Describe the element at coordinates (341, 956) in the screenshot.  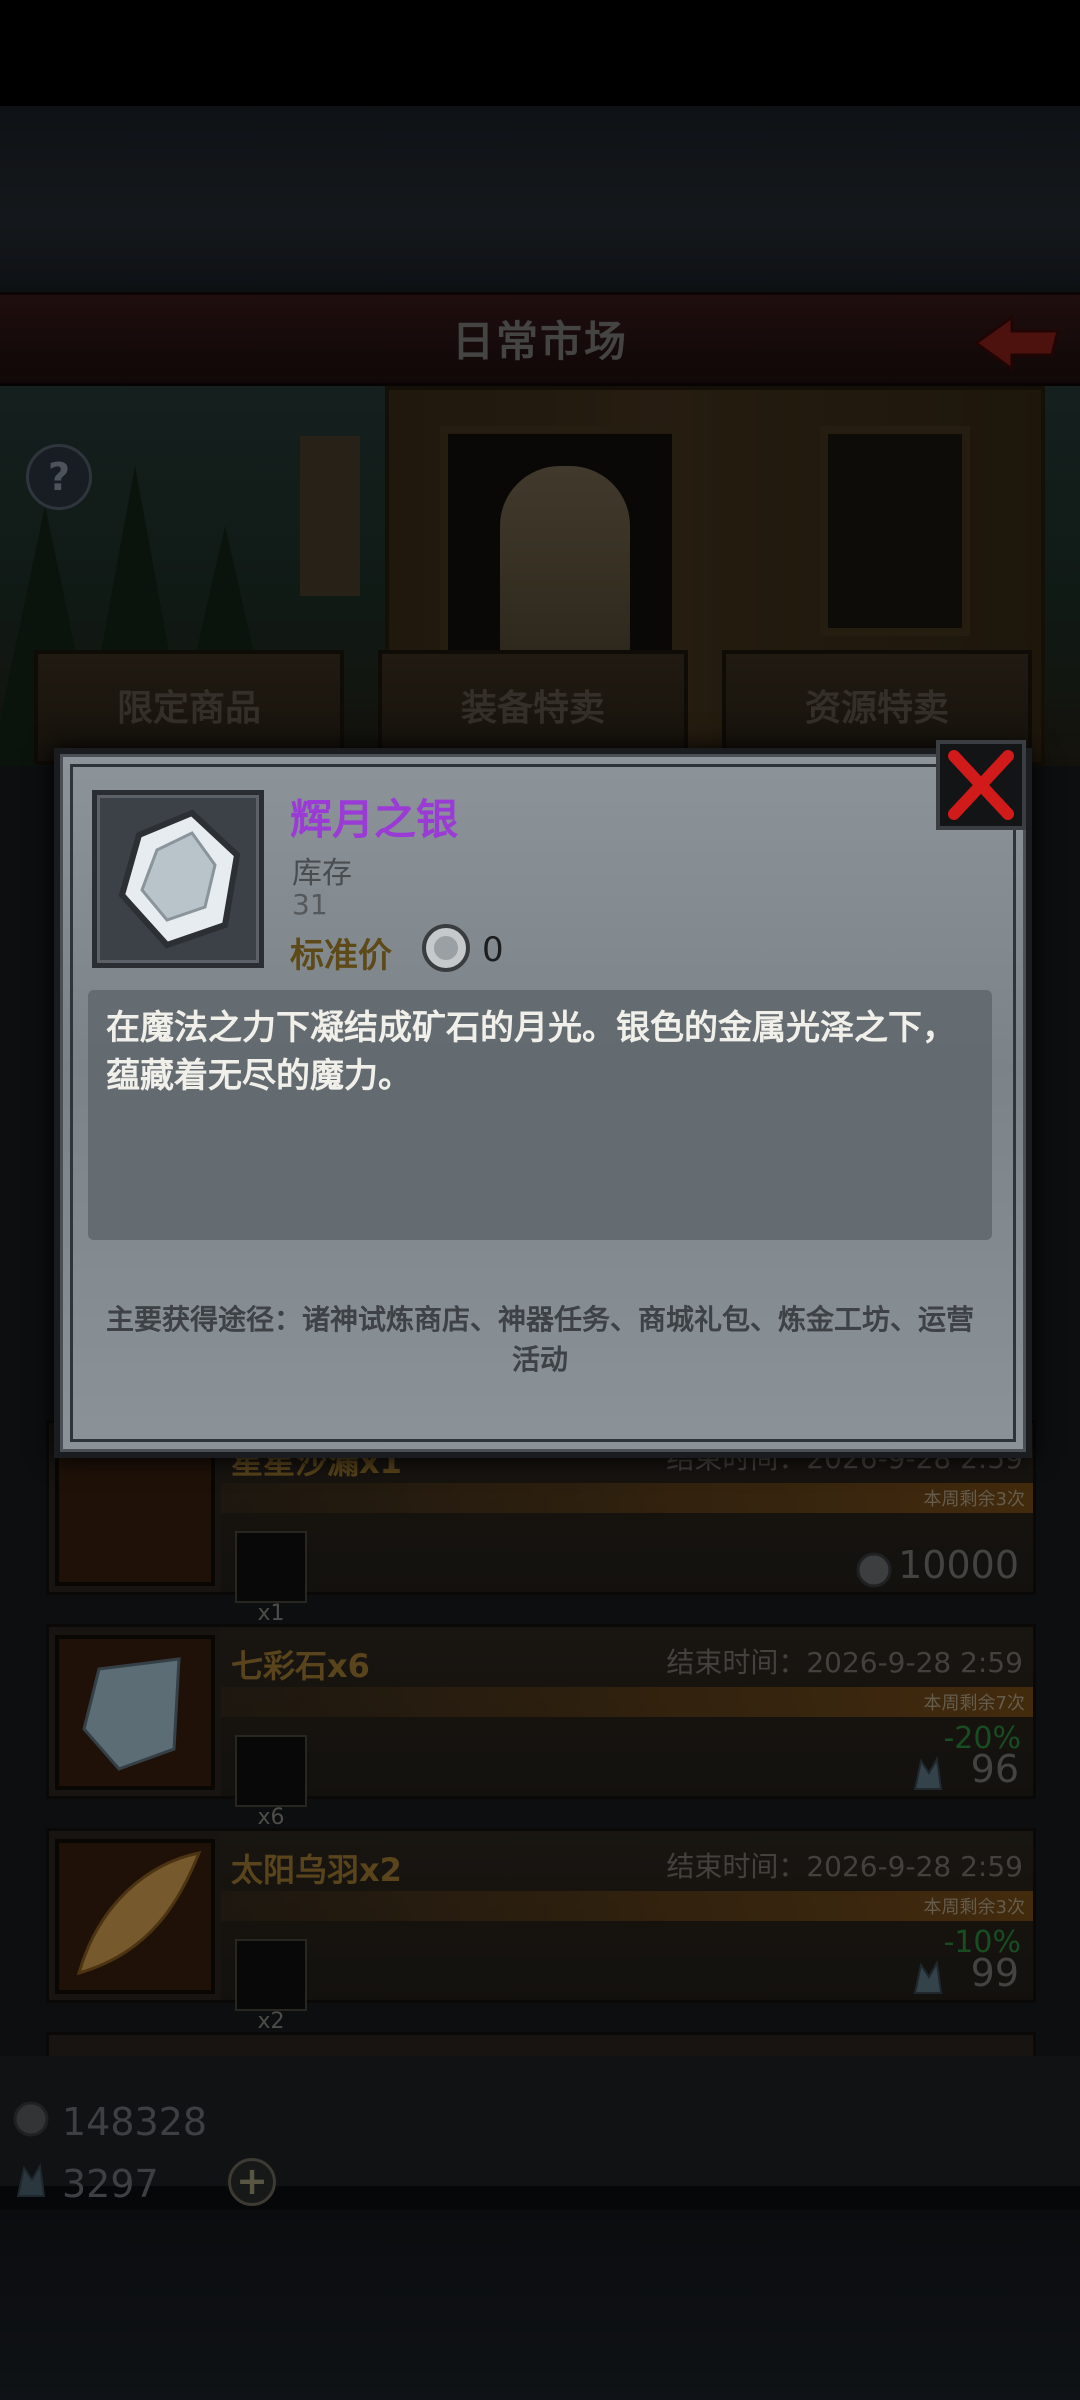
I see `standard-price-label: 标准价` at that location.